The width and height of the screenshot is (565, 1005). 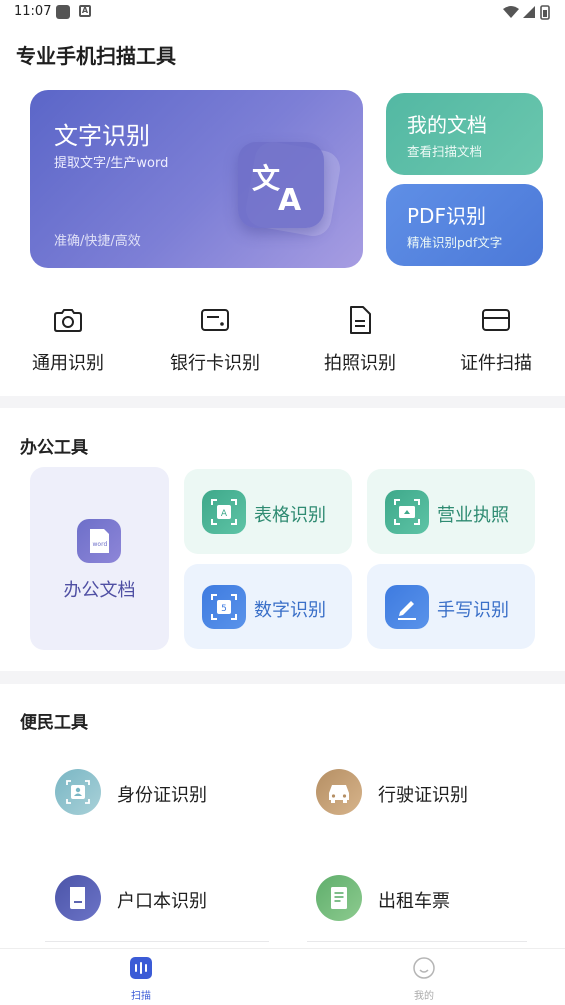 I want to click on hero-title: 文字识别, so click(x=102, y=136).